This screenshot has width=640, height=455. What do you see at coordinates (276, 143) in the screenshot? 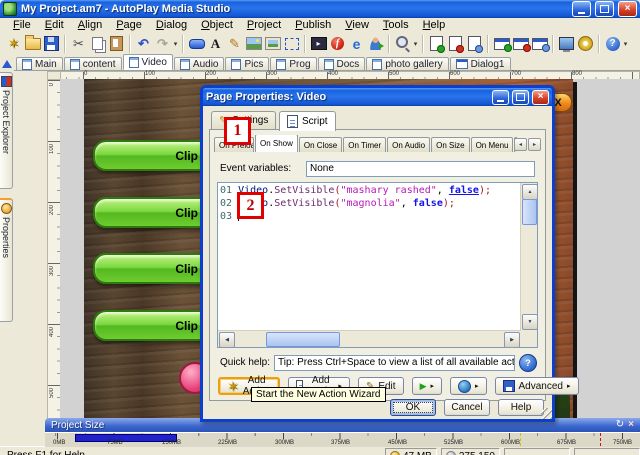
I see `tab-on-show: On Show` at bounding box center [276, 143].